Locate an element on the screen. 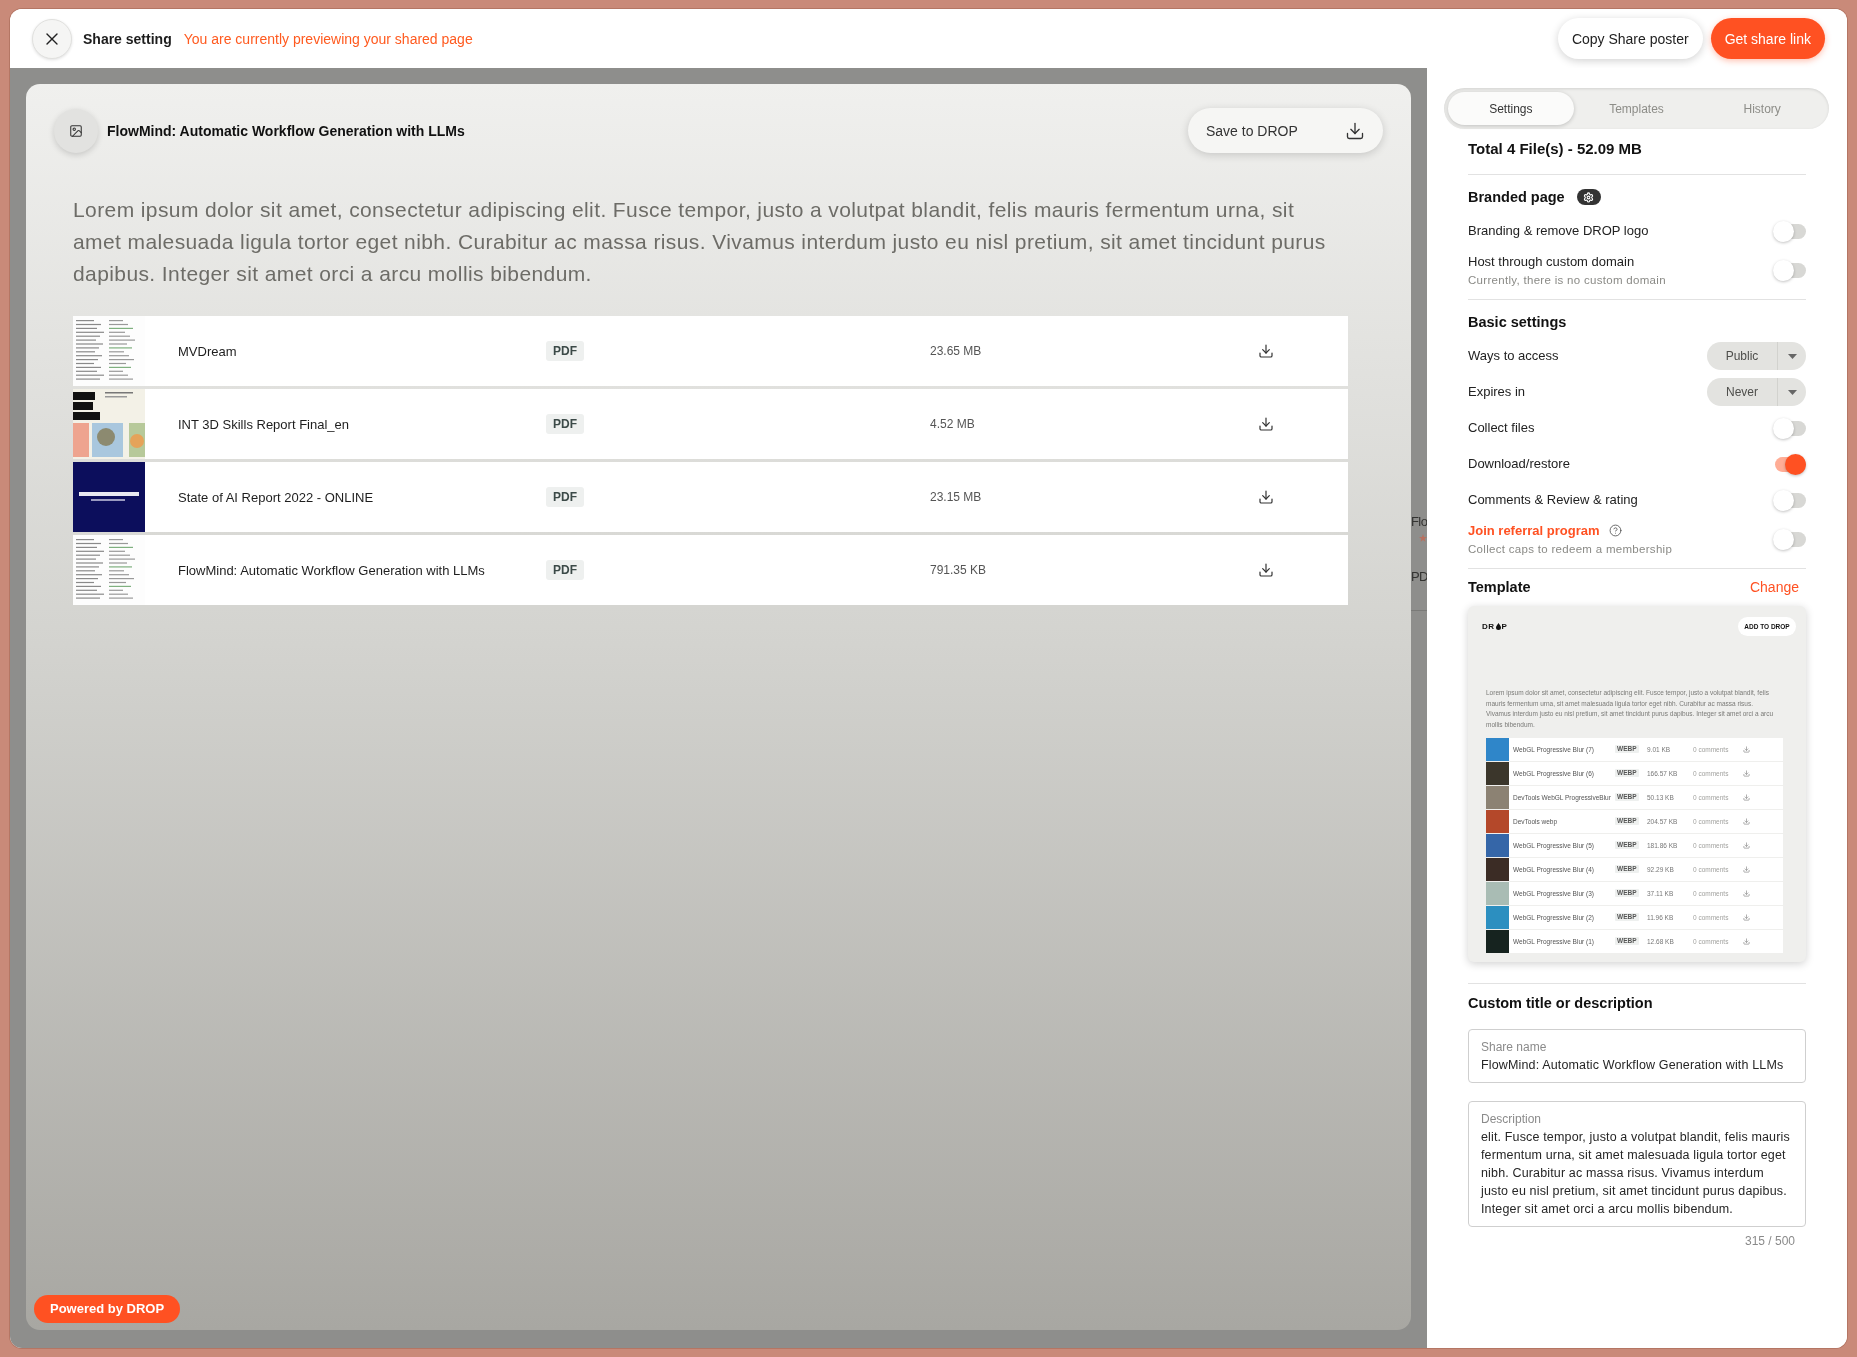 This screenshot has height=1357, width=1857. description-text: Lorem ipsum dolor sit amet, consectetur adipiscing elit. Fusce tempor, justo a volutpat blandit, felis mauris fermentum urna, sit amet malesuada ligula tortor eget nibh. Curabitur ac massa risus. Vivamus interdum justo eu nisl pretium, sit amet tincidunt purus dapibus. Integer sit amet orci a arcu mollis bibendum. is located at coordinates (700, 242).